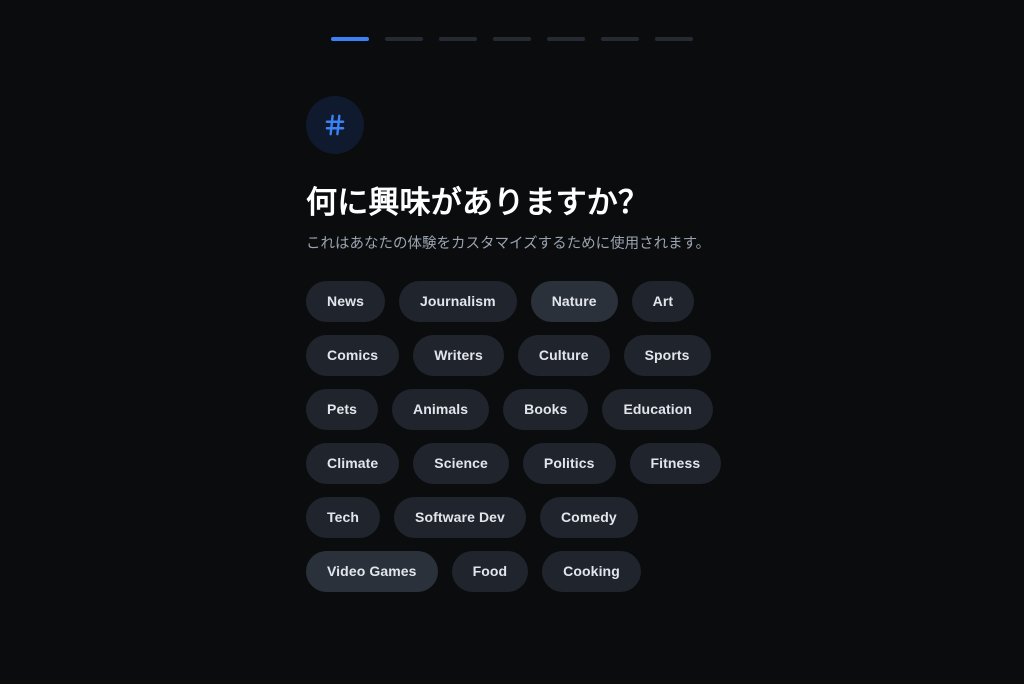 The width and height of the screenshot is (1024, 684). I want to click on interest-chip-writers: Writers, so click(458, 355).